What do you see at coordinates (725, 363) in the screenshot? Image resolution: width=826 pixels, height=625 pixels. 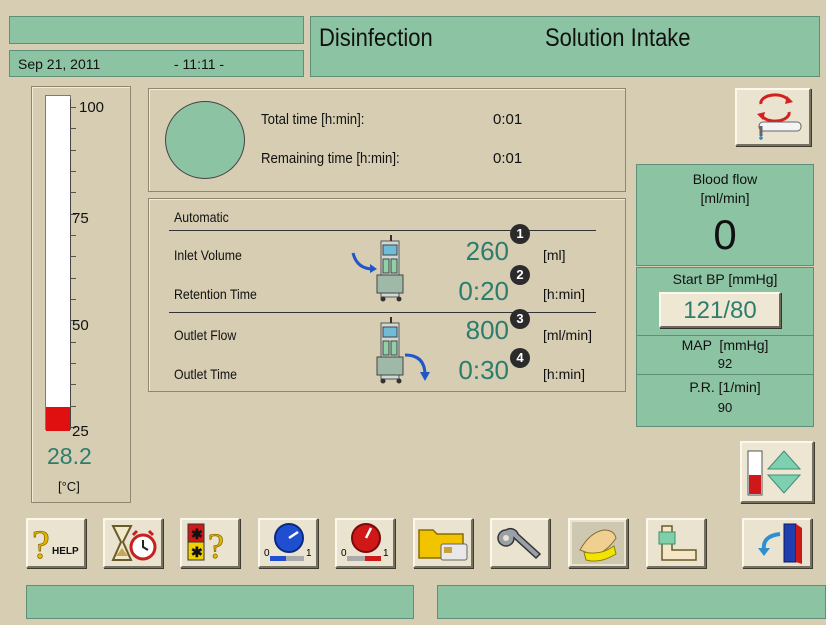 I see `map-value: 92` at bounding box center [725, 363].